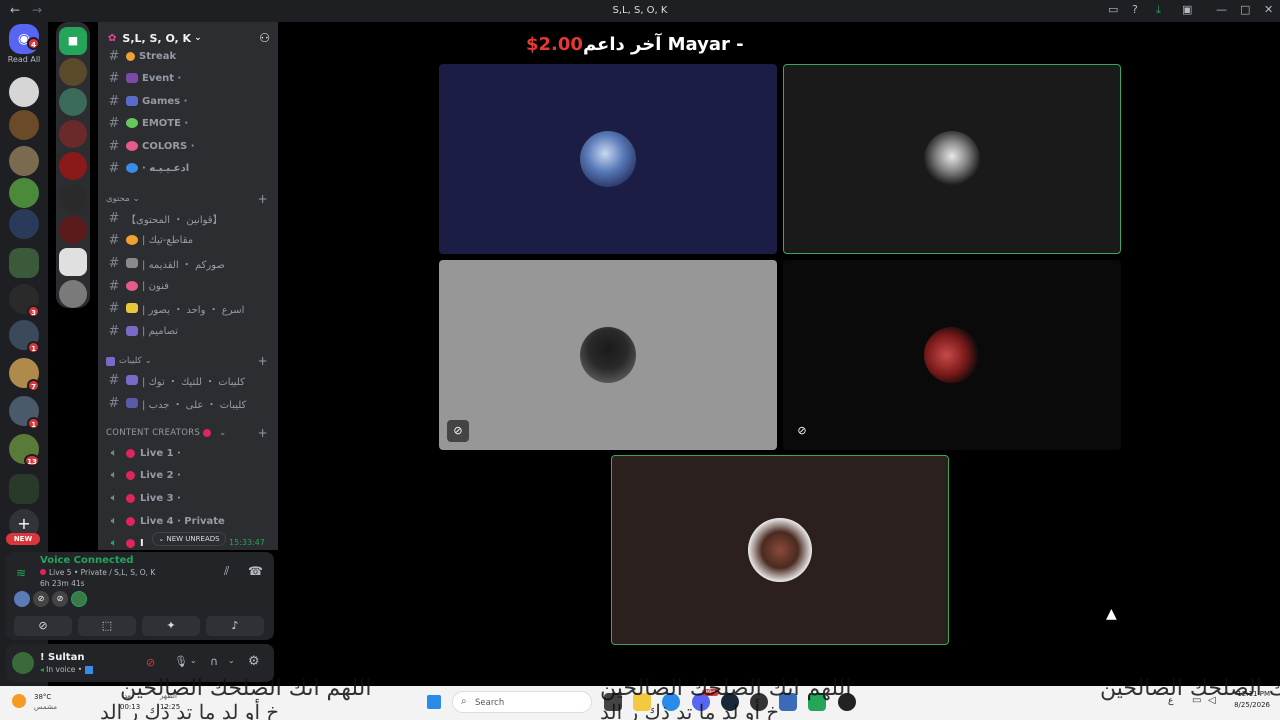 The width and height of the screenshot is (1280, 720). I want to click on prayer-time-1: 00:13, so click(130, 707).